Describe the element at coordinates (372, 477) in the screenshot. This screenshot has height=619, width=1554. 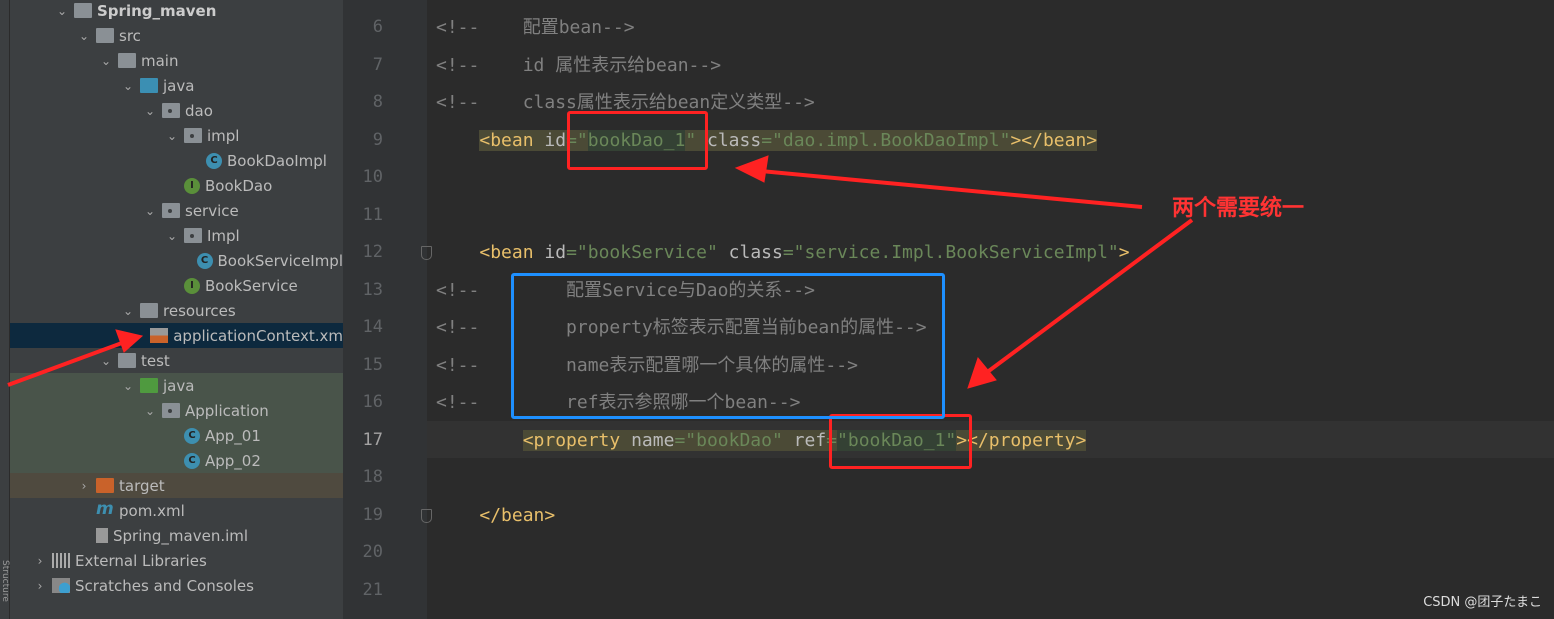
I see `line-number: 18` at that location.